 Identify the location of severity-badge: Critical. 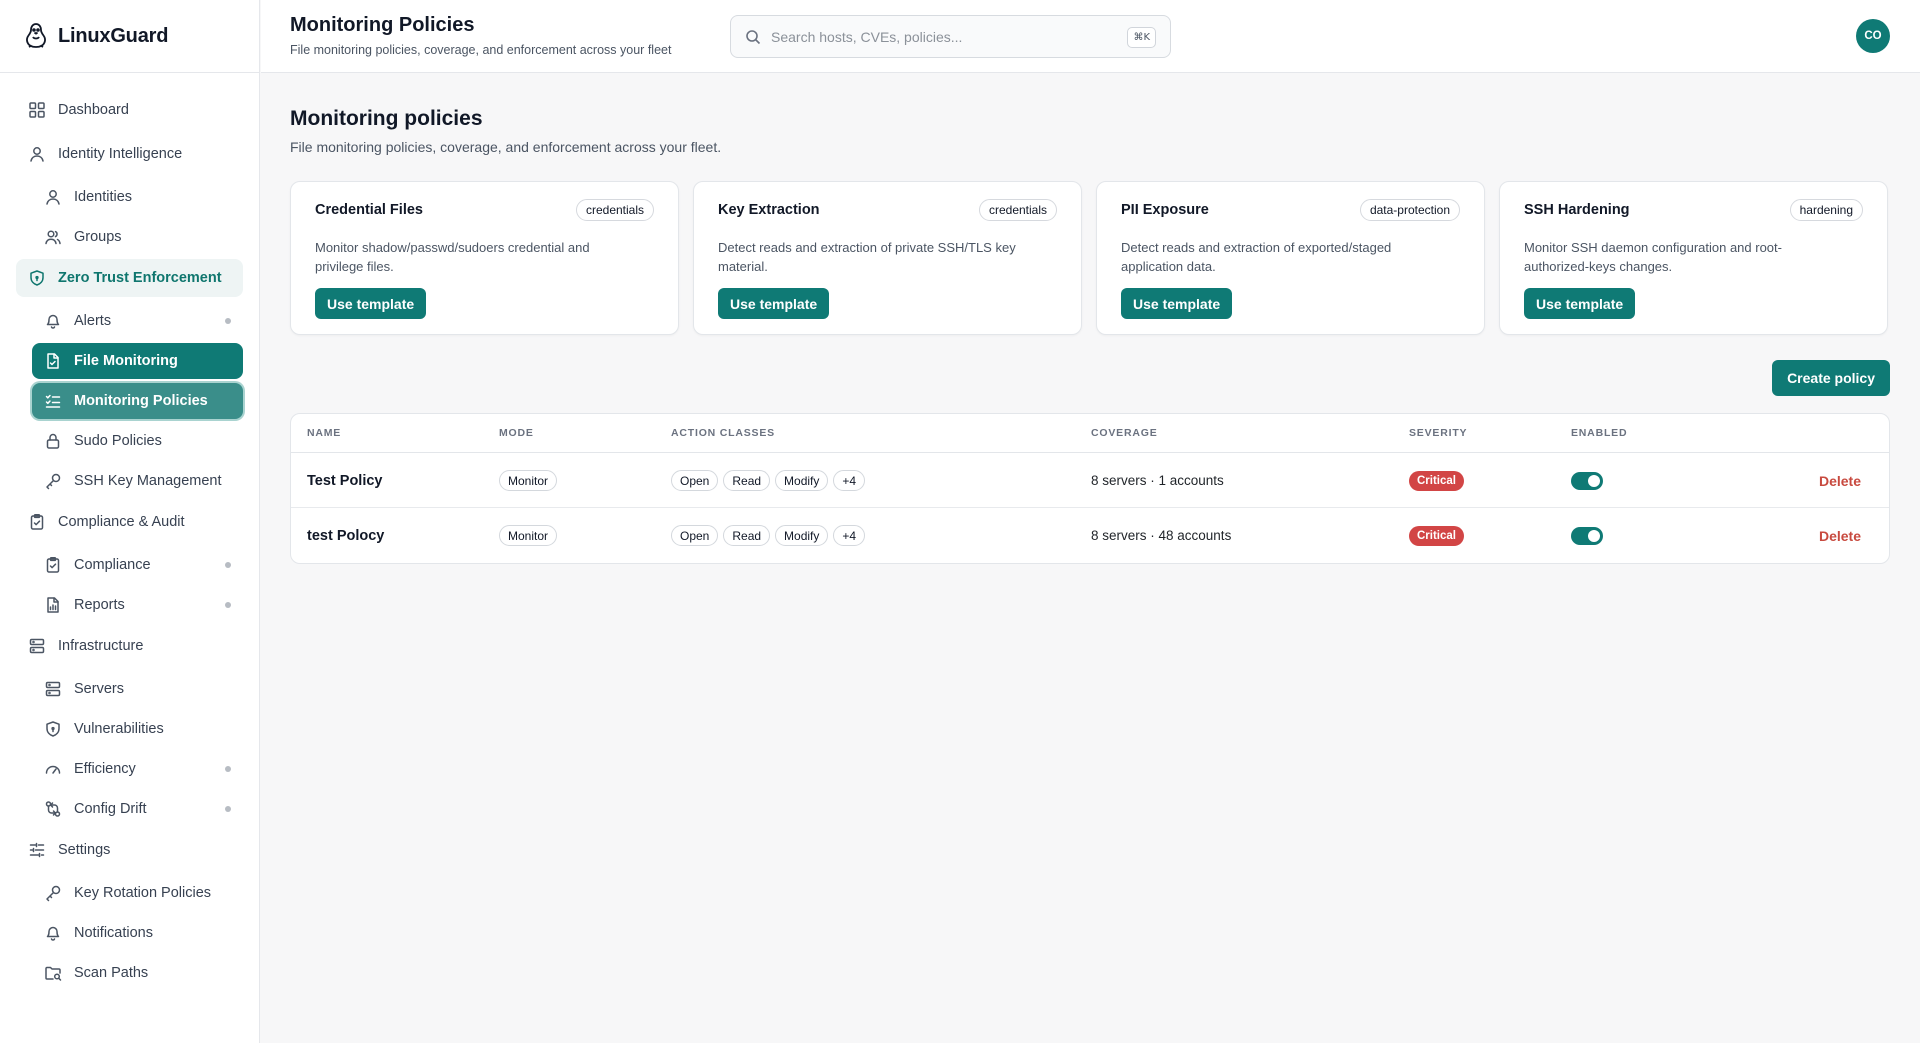
(1436, 535).